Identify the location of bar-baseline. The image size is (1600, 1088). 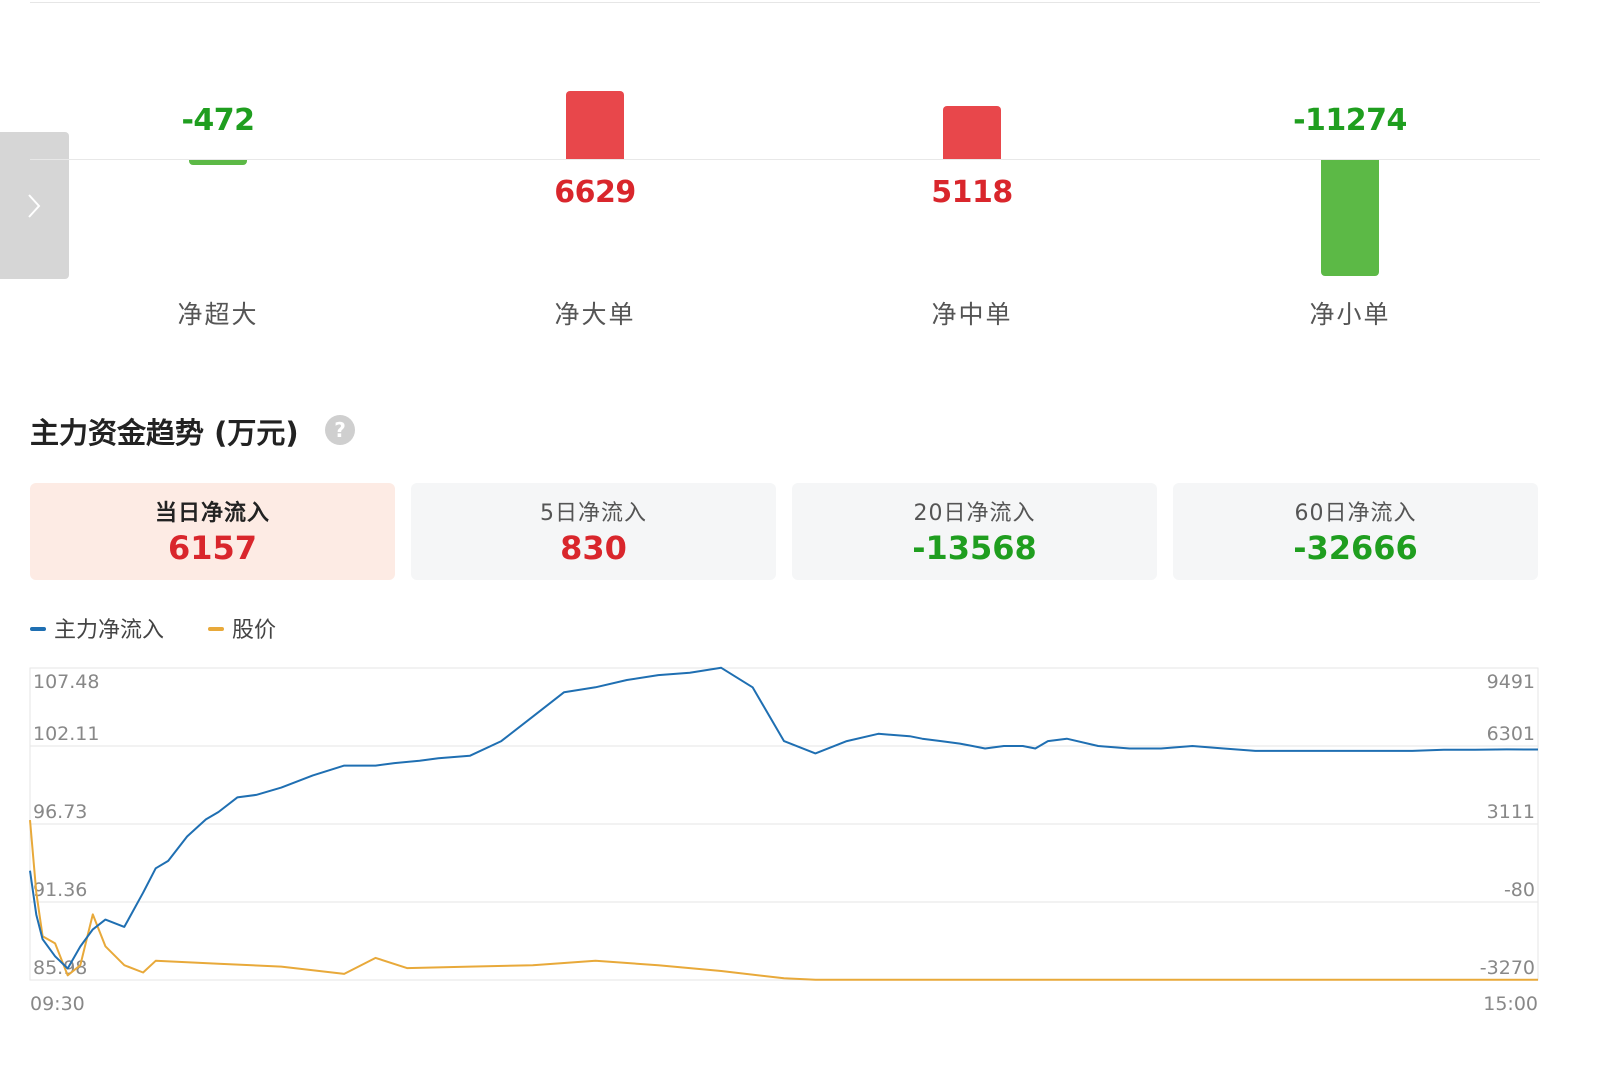
(785, 159).